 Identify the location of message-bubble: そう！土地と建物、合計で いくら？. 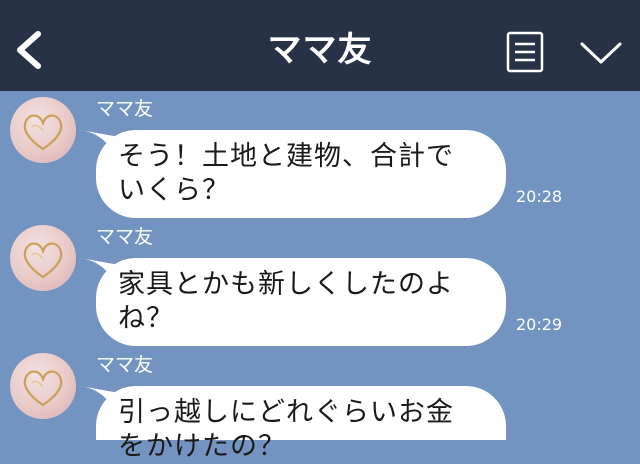
(301, 174).